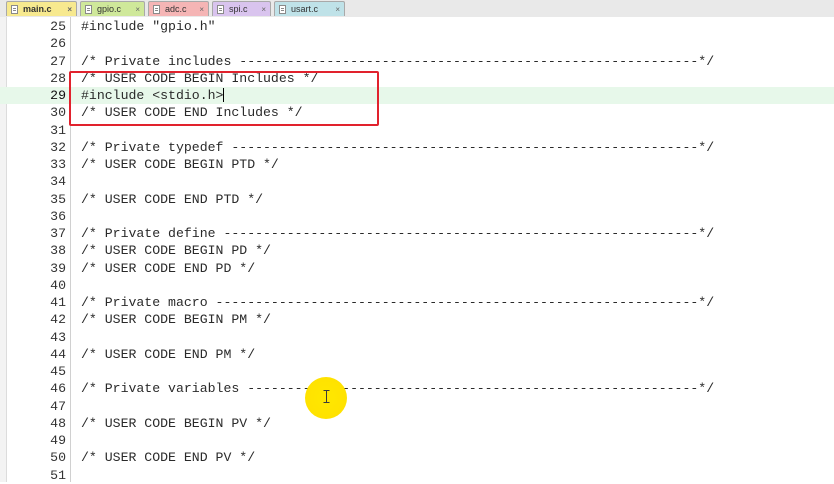  I want to click on line-number: 41, so click(58, 302).